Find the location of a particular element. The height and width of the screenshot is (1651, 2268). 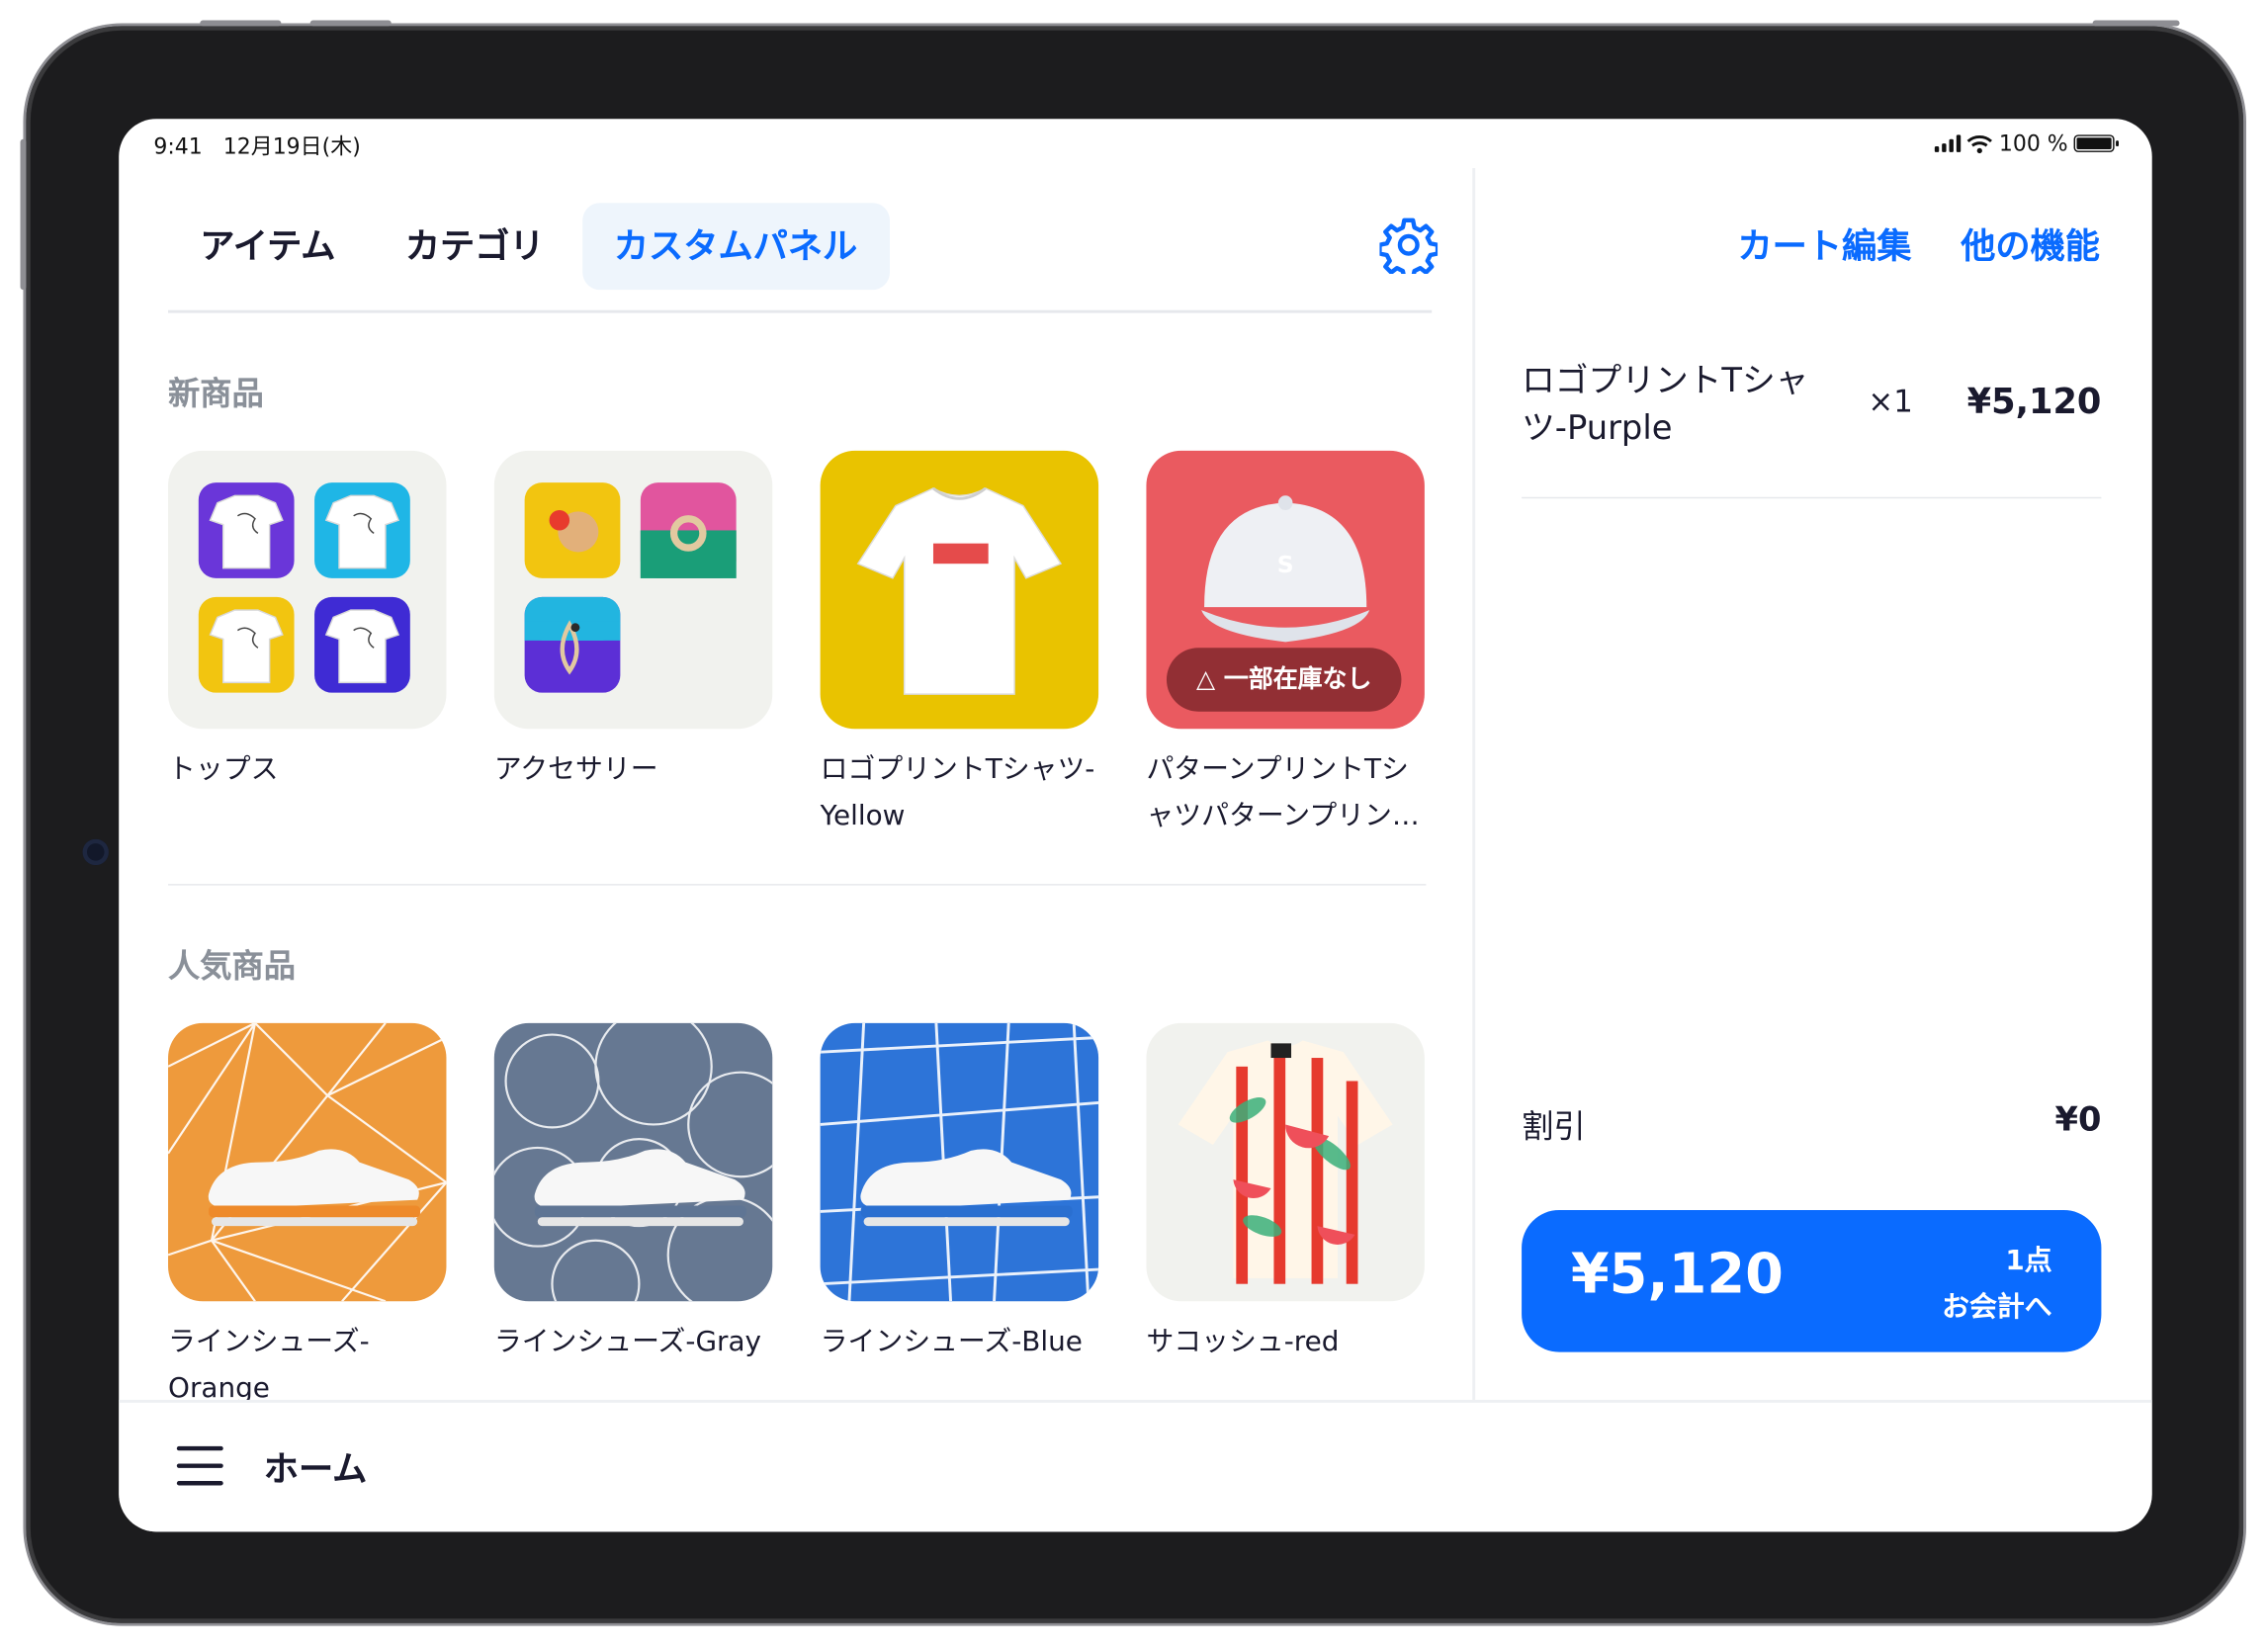

checkout-total: ¥5,120 is located at coordinates (1677, 1274).